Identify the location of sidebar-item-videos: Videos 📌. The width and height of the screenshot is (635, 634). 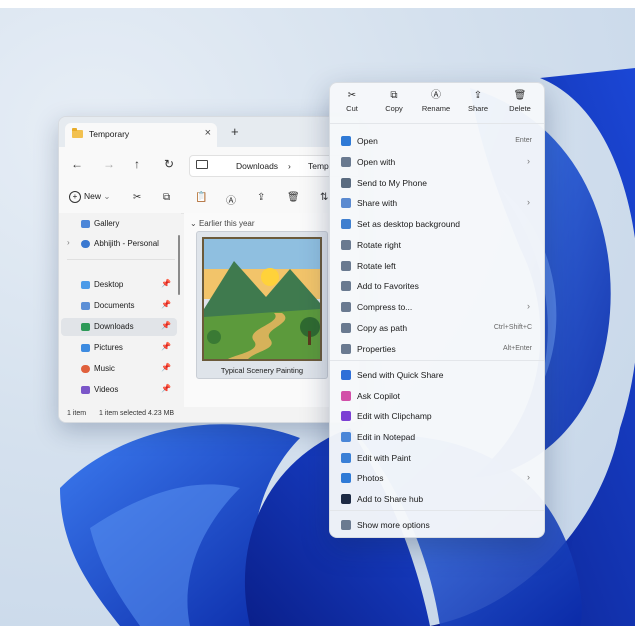
(119, 390).